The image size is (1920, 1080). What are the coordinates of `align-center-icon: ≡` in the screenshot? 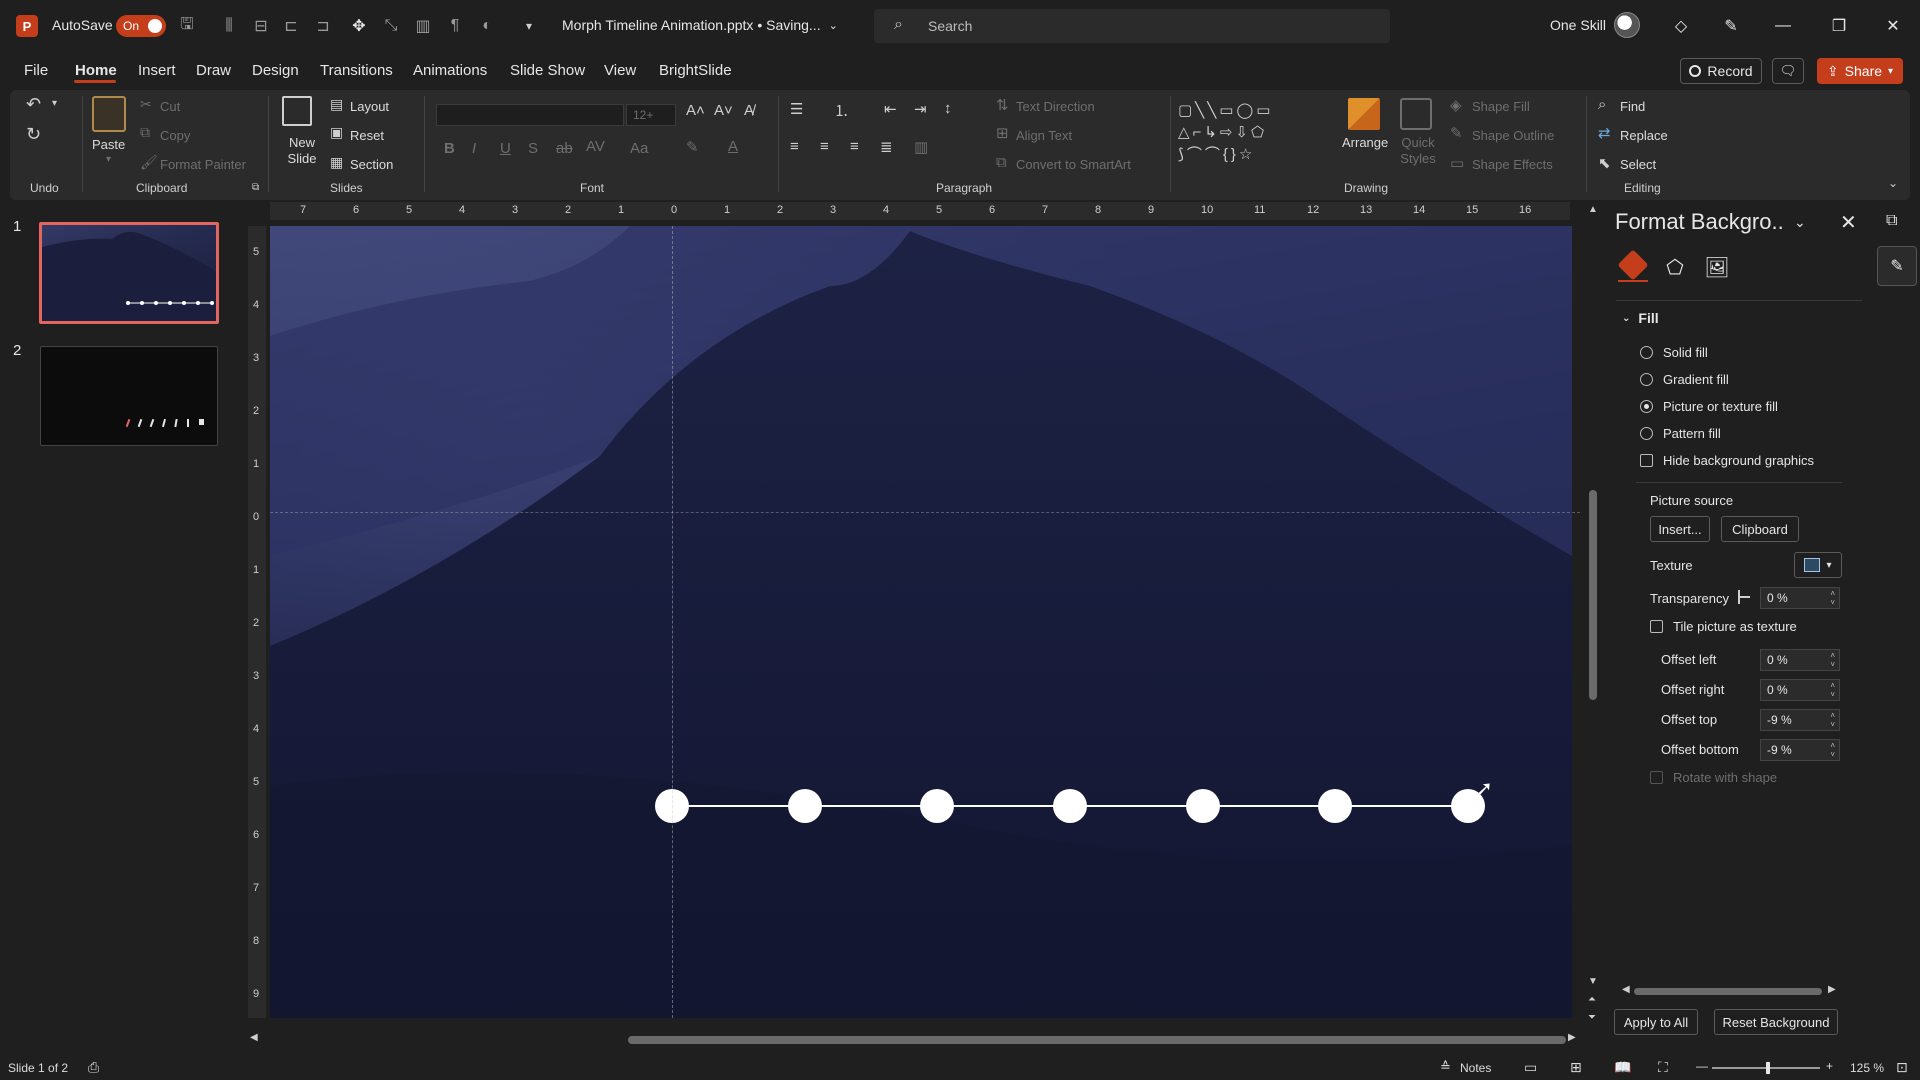 It's located at (824, 146).